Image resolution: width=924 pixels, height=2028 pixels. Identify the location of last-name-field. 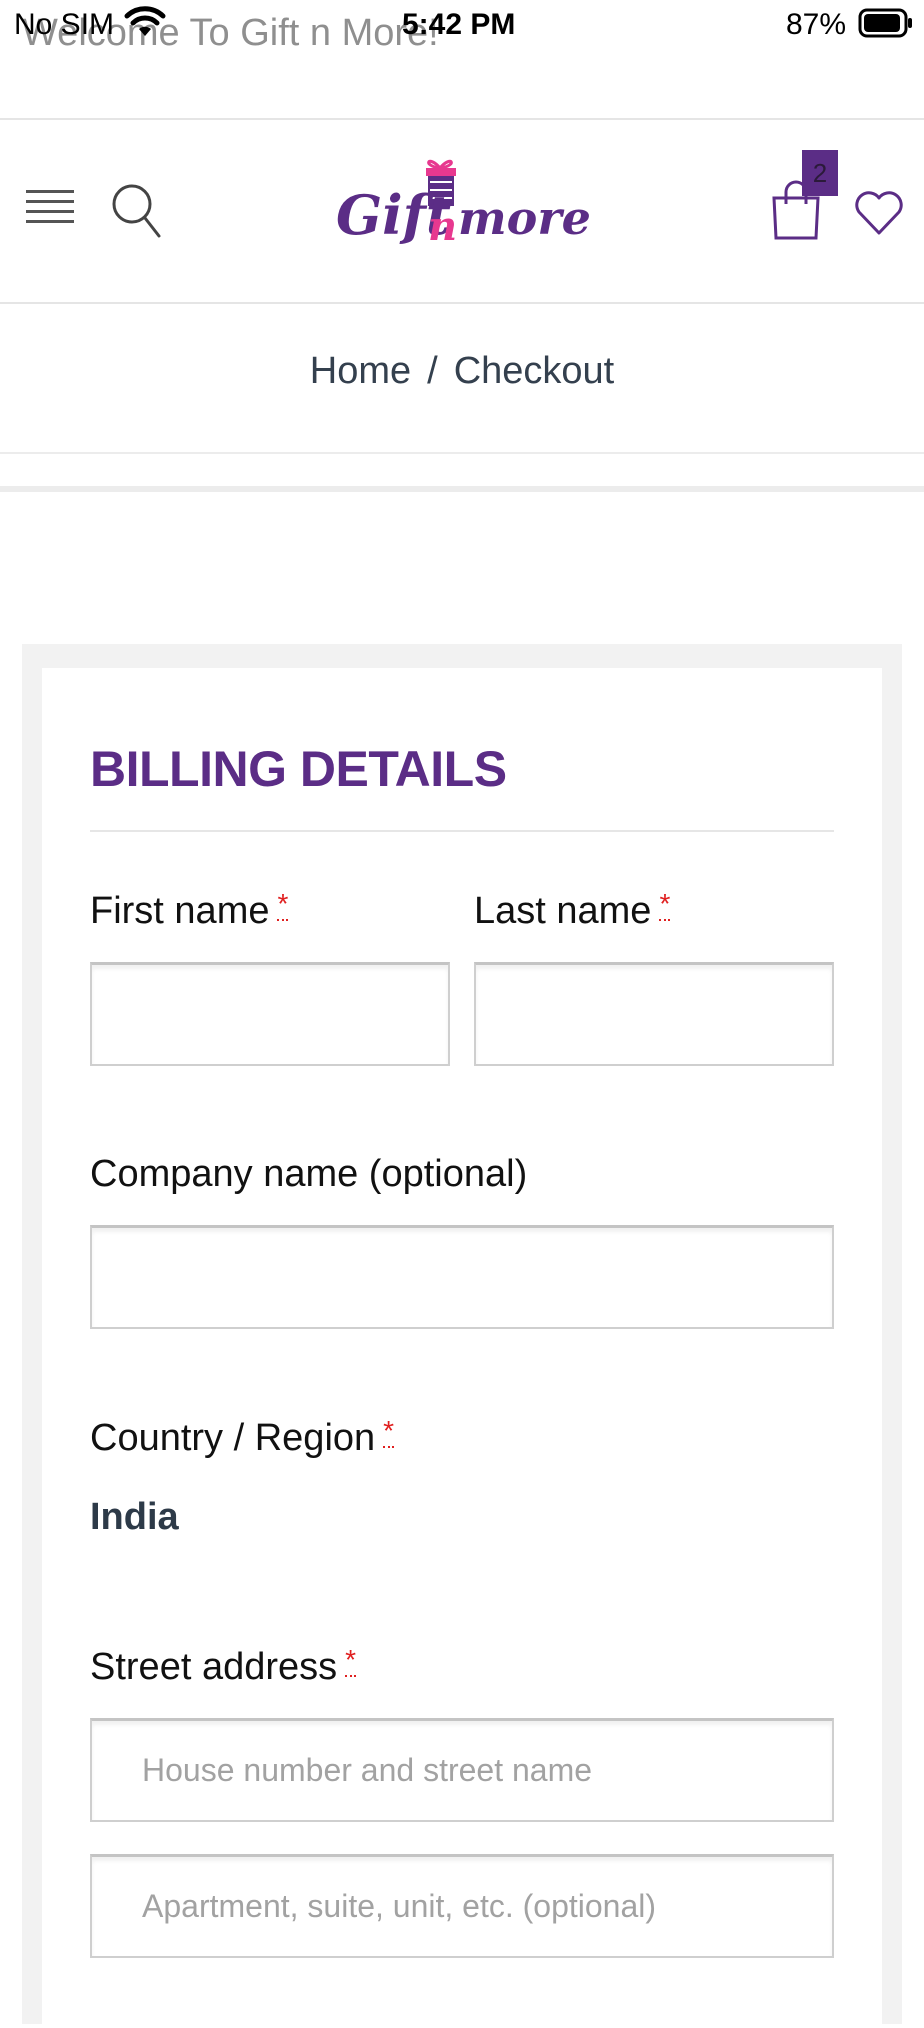
(654, 1014).